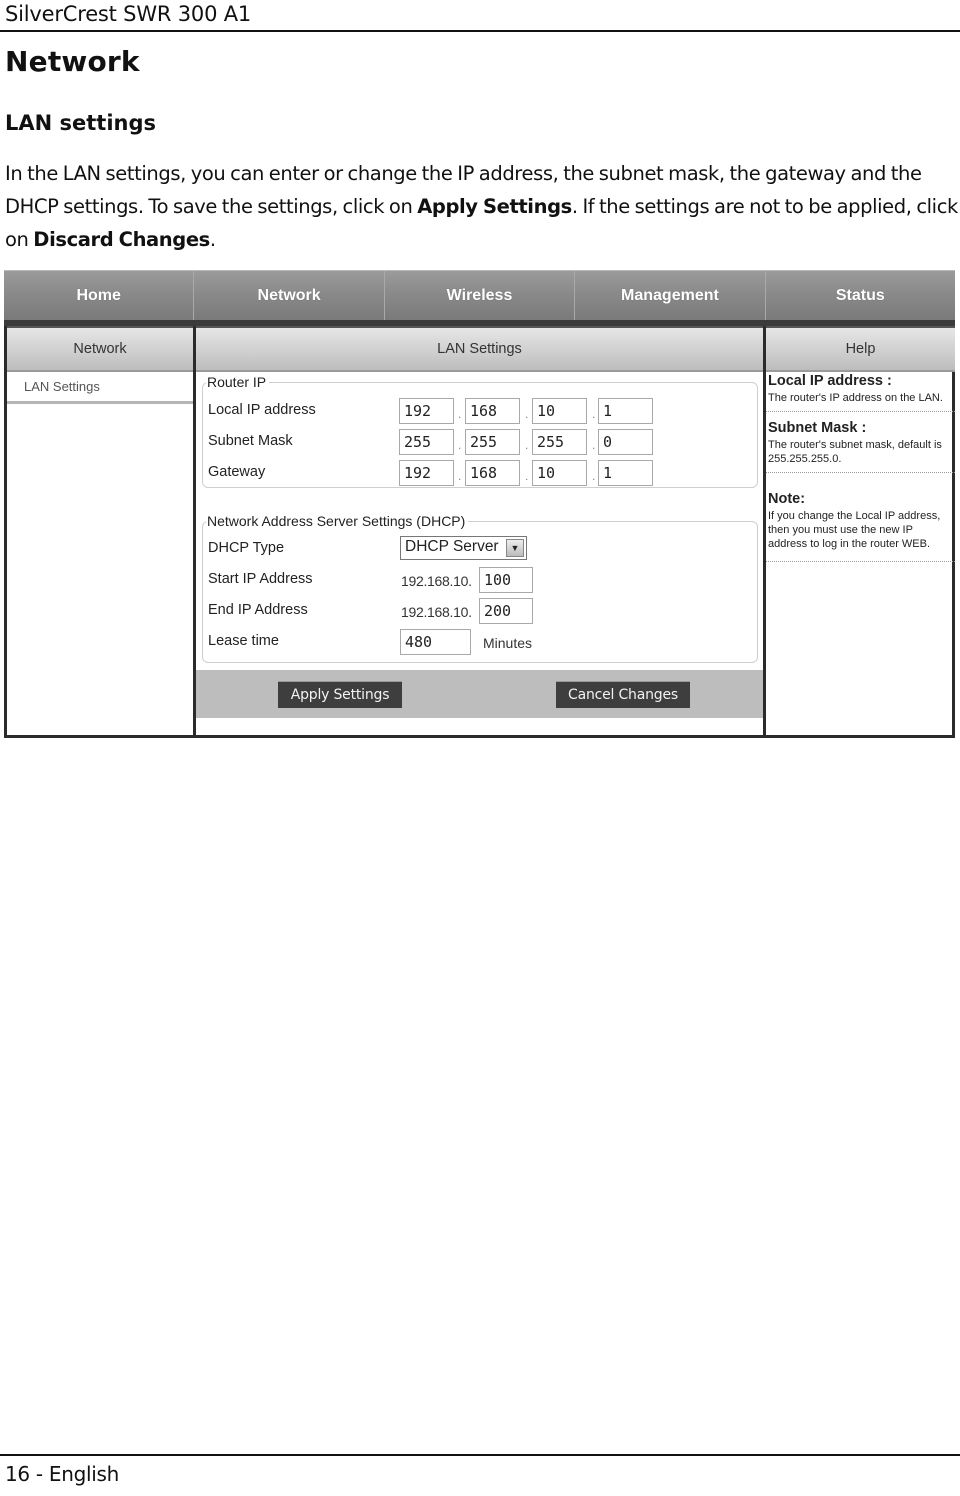  What do you see at coordinates (494, 206) in the screenshot?
I see `apply-settings-reference: Apply Settings` at bounding box center [494, 206].